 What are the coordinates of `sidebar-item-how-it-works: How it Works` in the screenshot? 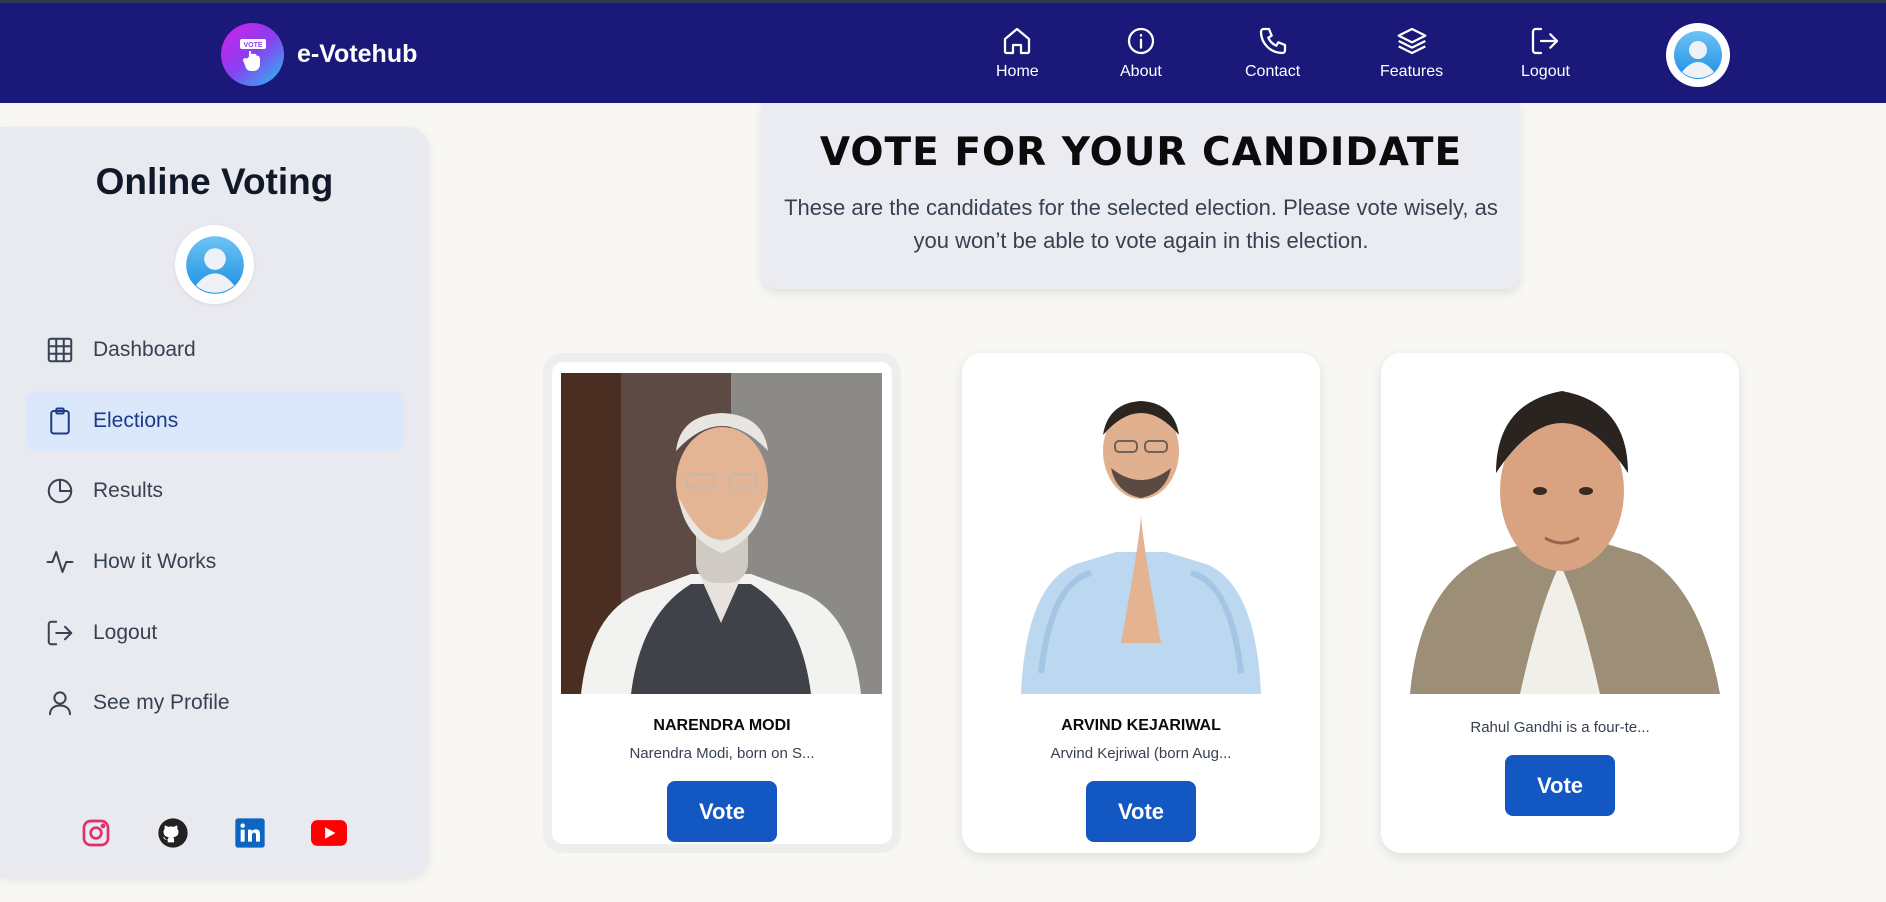 It's located at (214, 562).